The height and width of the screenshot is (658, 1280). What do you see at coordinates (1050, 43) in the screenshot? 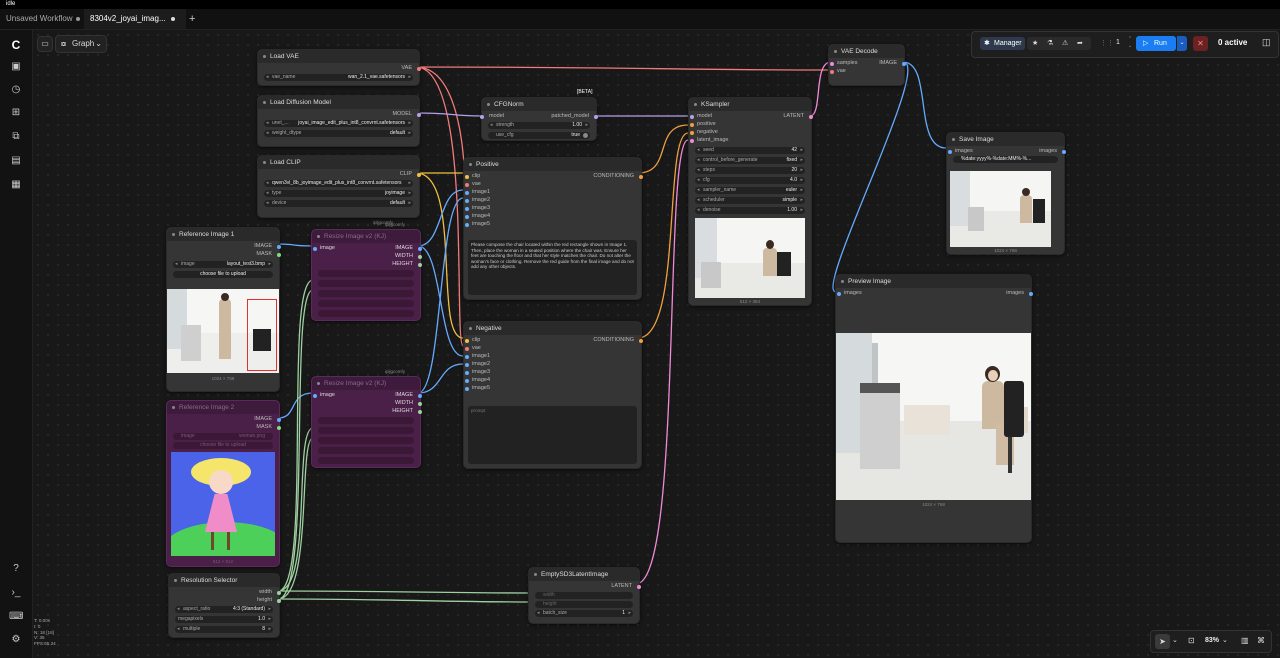
I see `flask-icon: ⚗` at bounding box center [1050, 43].